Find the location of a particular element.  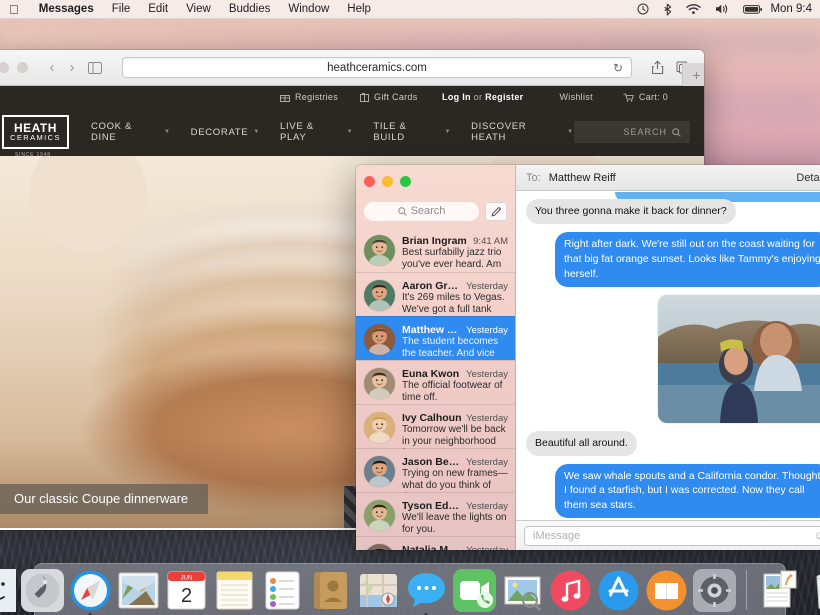

back-chevron-icon: ‹ is located at coordinates (52, 68).